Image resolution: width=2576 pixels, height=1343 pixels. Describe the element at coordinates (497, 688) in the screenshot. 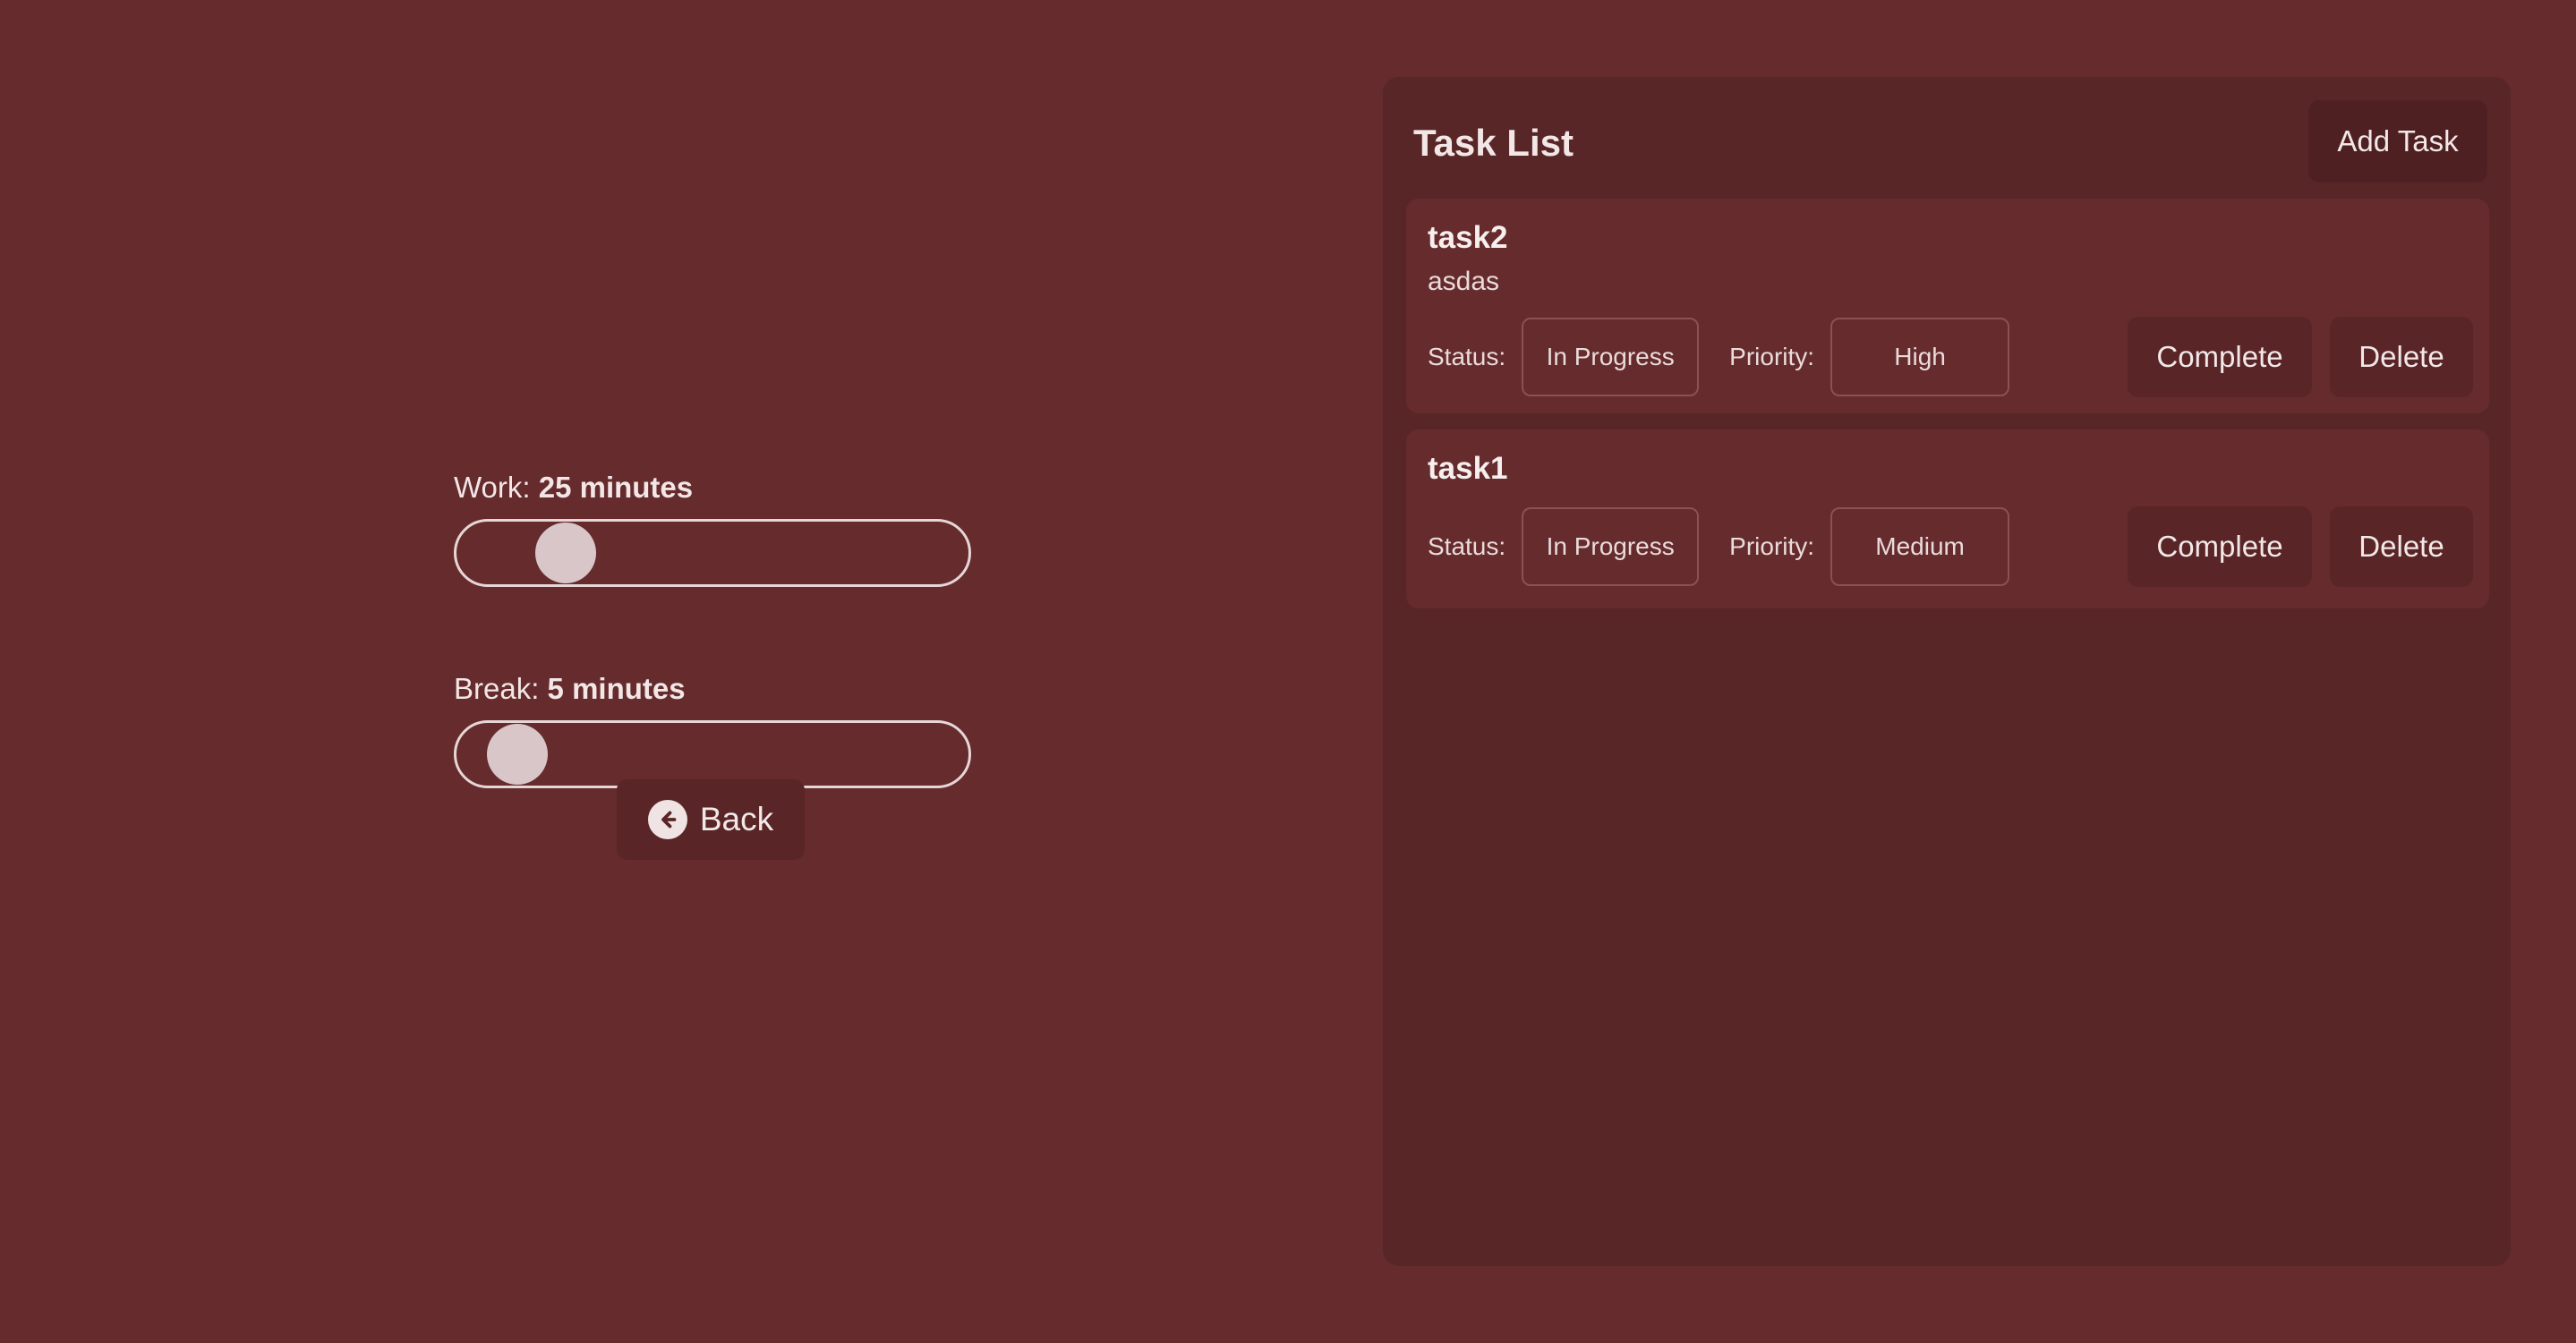

I see `break-label-prefix: Break:` at that location.